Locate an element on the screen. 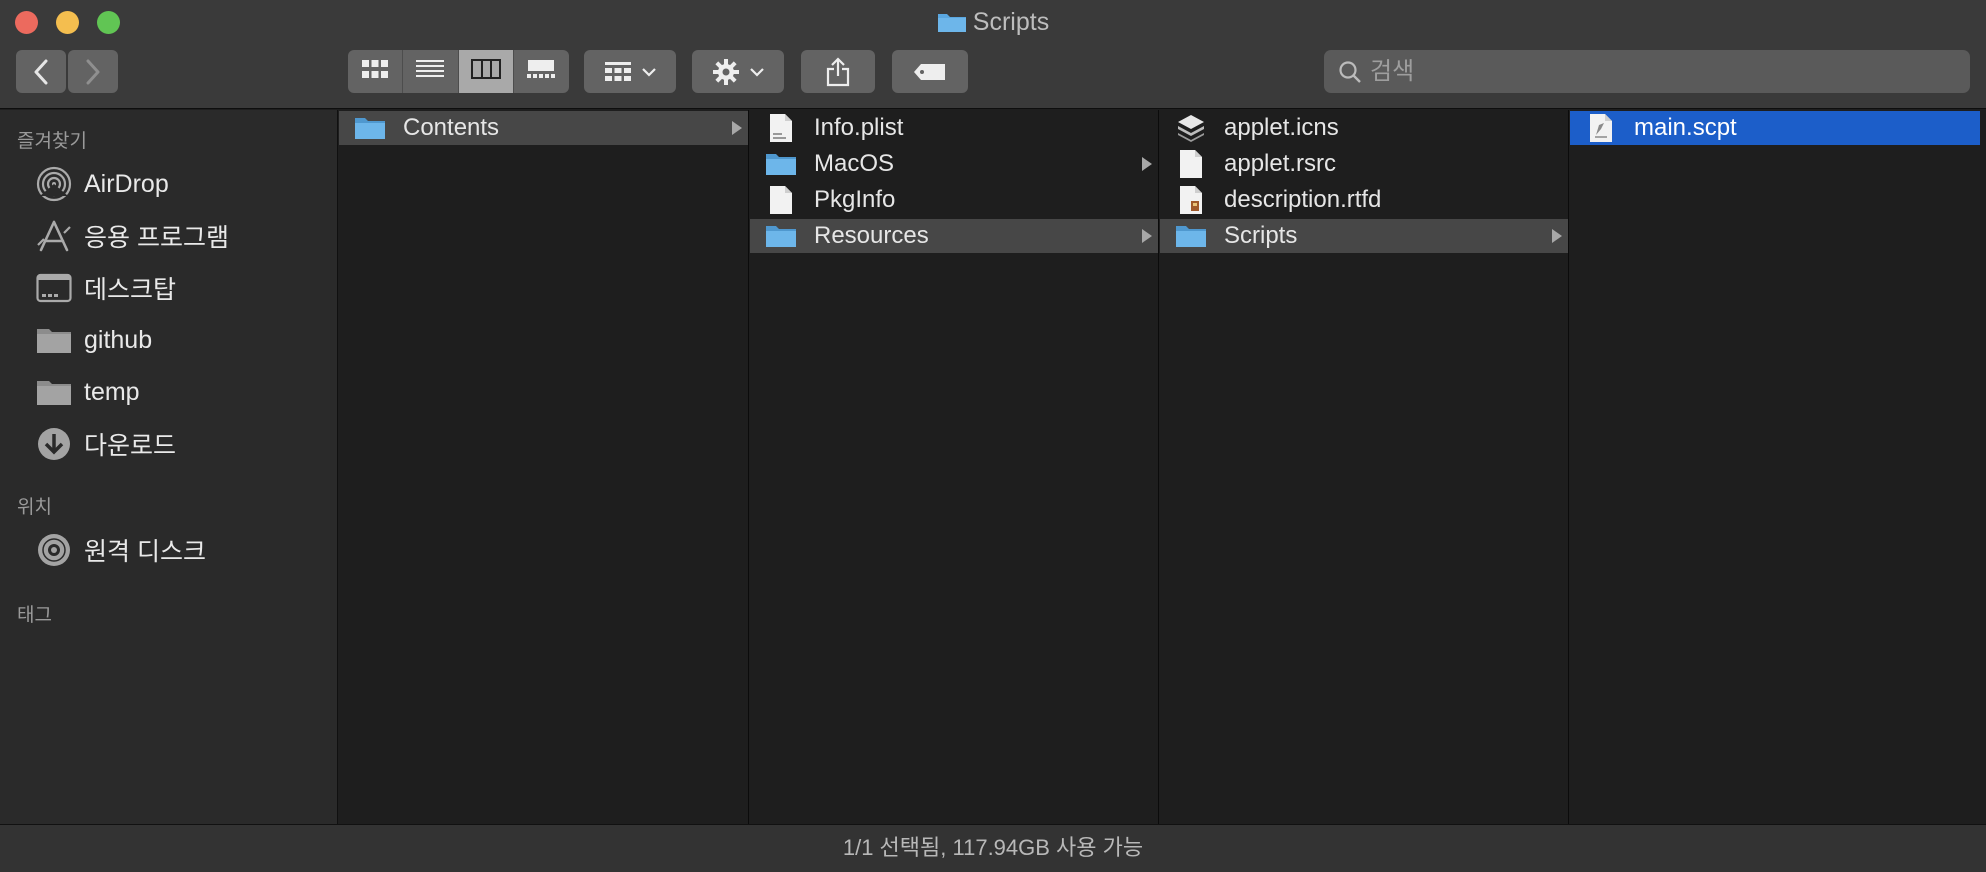 This screenshot has width=1986, height=872. tags-header: 태그 is located at coordinates (34, 615).